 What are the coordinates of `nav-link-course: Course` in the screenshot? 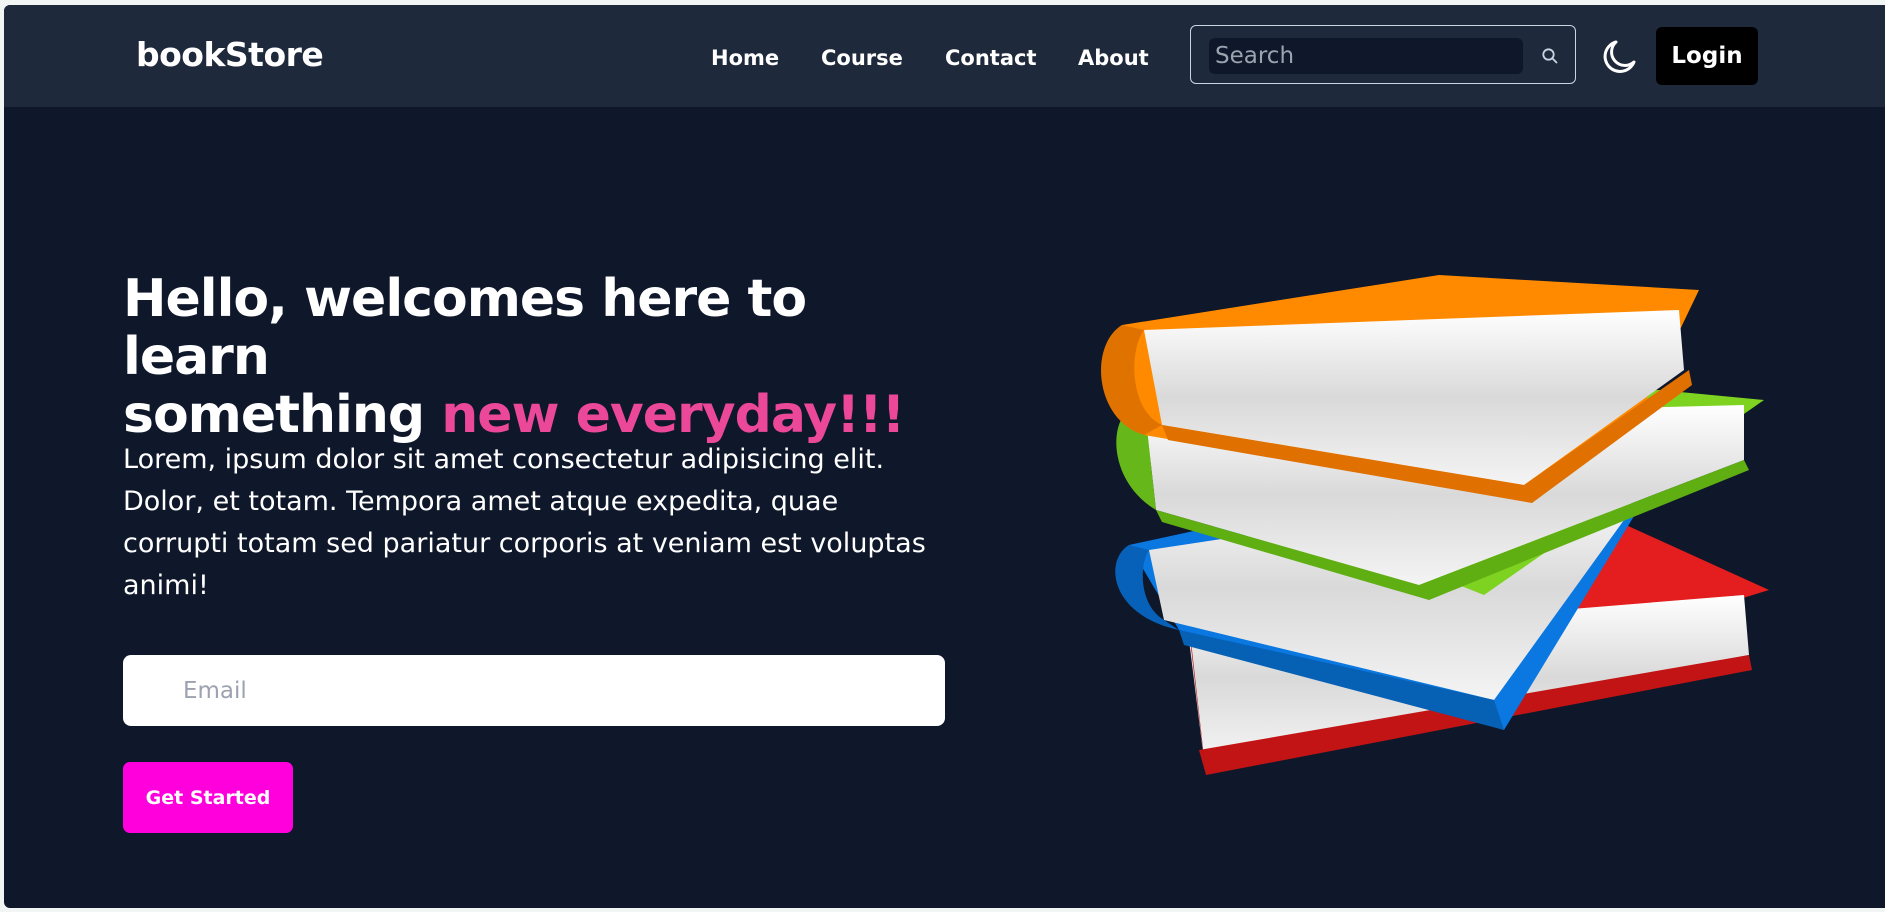 It's located at (862, 58).